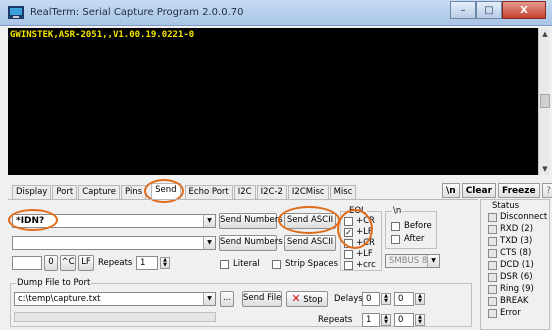 The image size is (552, 330). Describe the element at coordinates (364, 232) in the screenshot. I see `eol-lf1-label: +LF` at that location.